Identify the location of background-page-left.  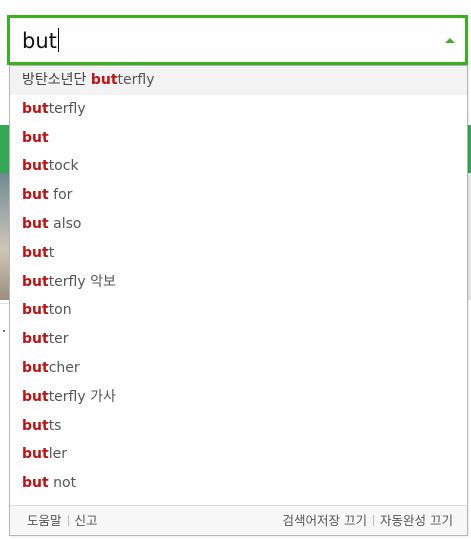
(4, 270).